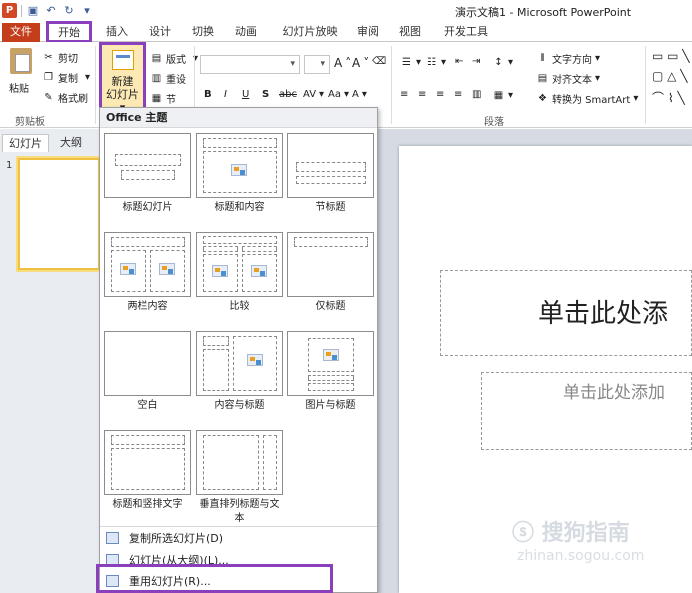 The width and height of the screenshot is (692, 593). I want to click on convert-smartart-button: ❖ 转换为 SmartArt ▾, so click(587, 98).